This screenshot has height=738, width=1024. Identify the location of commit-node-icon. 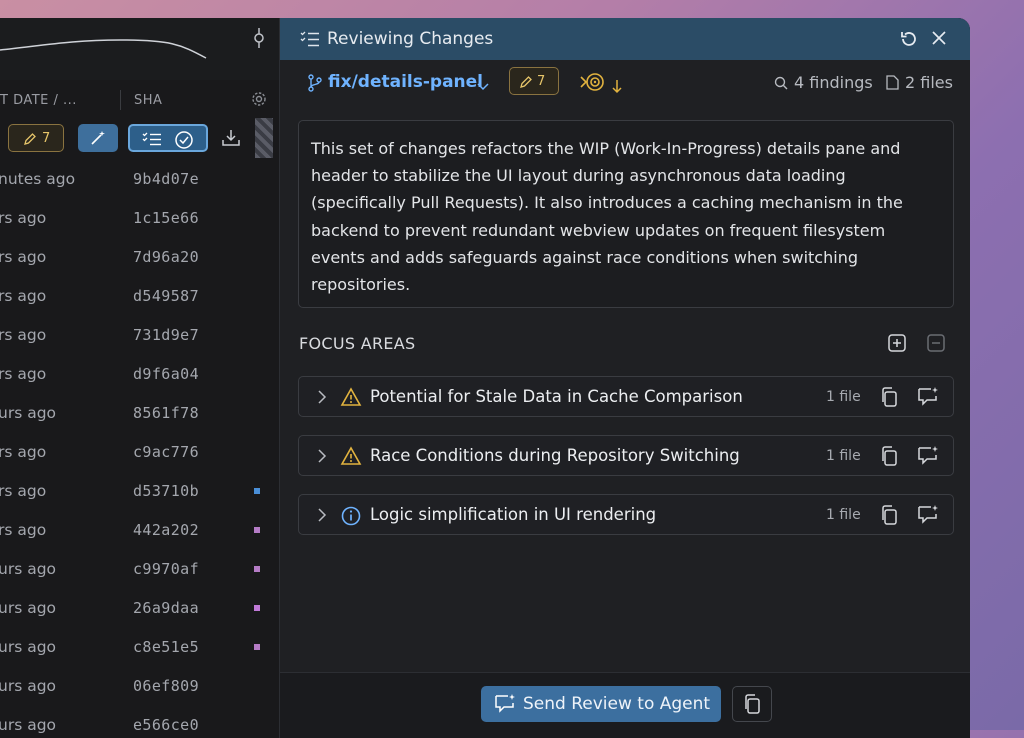
(259, 38).